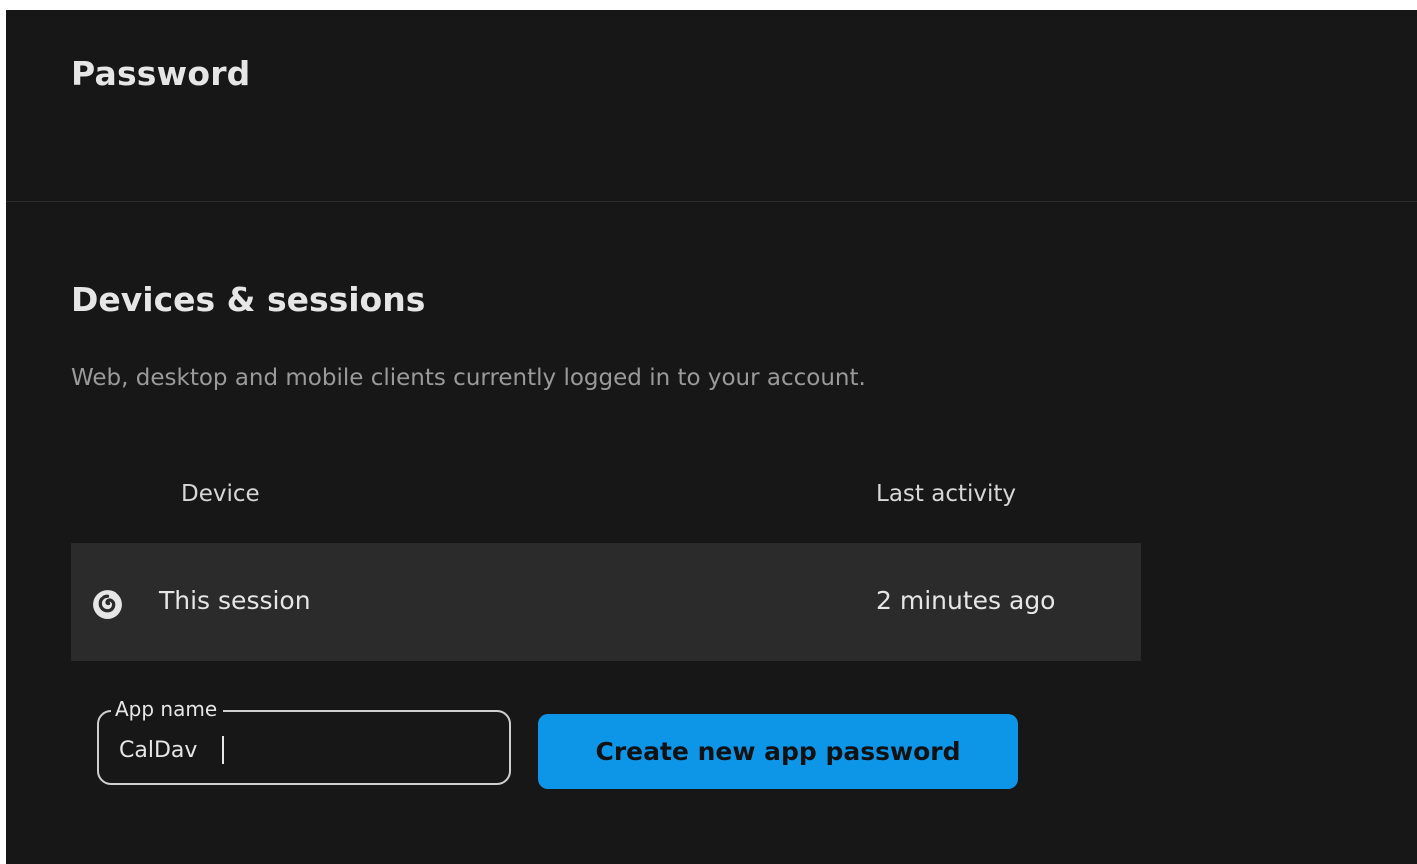 Image resolution: width=1417 pixels, height=864 pixels. Describe the element at coordinates (606, 602) in the screenshot. I see `session-row: This session 2 minutes ago` at that location.